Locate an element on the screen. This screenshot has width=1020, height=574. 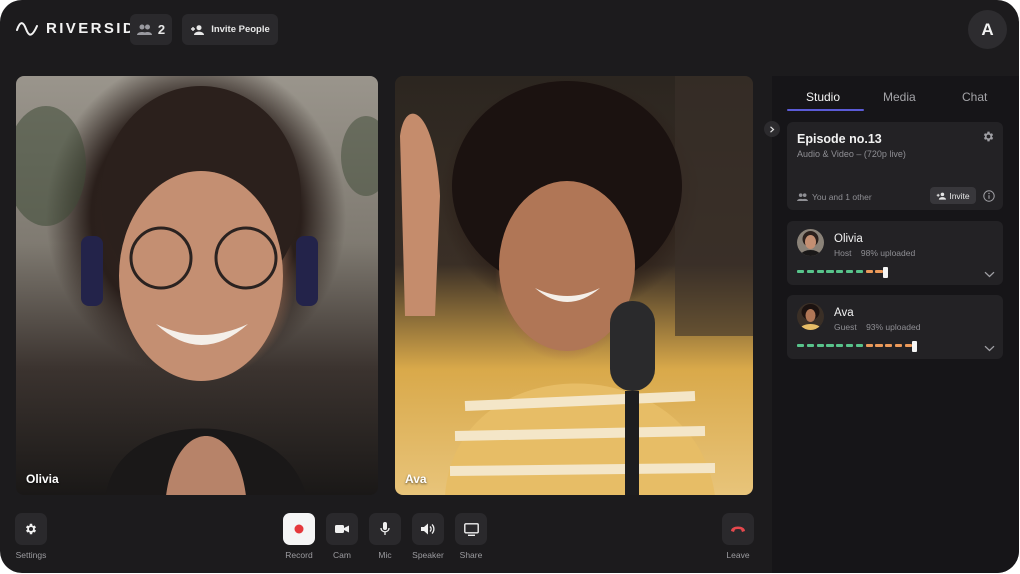
upload-status: 98% uploaded is located at coordinates (888, 253).